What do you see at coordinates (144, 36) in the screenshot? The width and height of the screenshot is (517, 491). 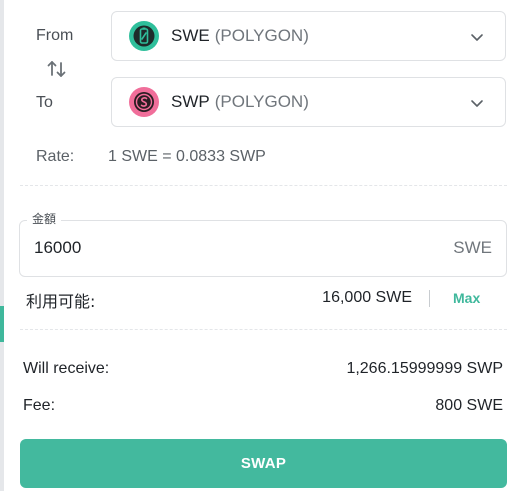 I see `swe-token-icon` at bounding box center [144, 36].